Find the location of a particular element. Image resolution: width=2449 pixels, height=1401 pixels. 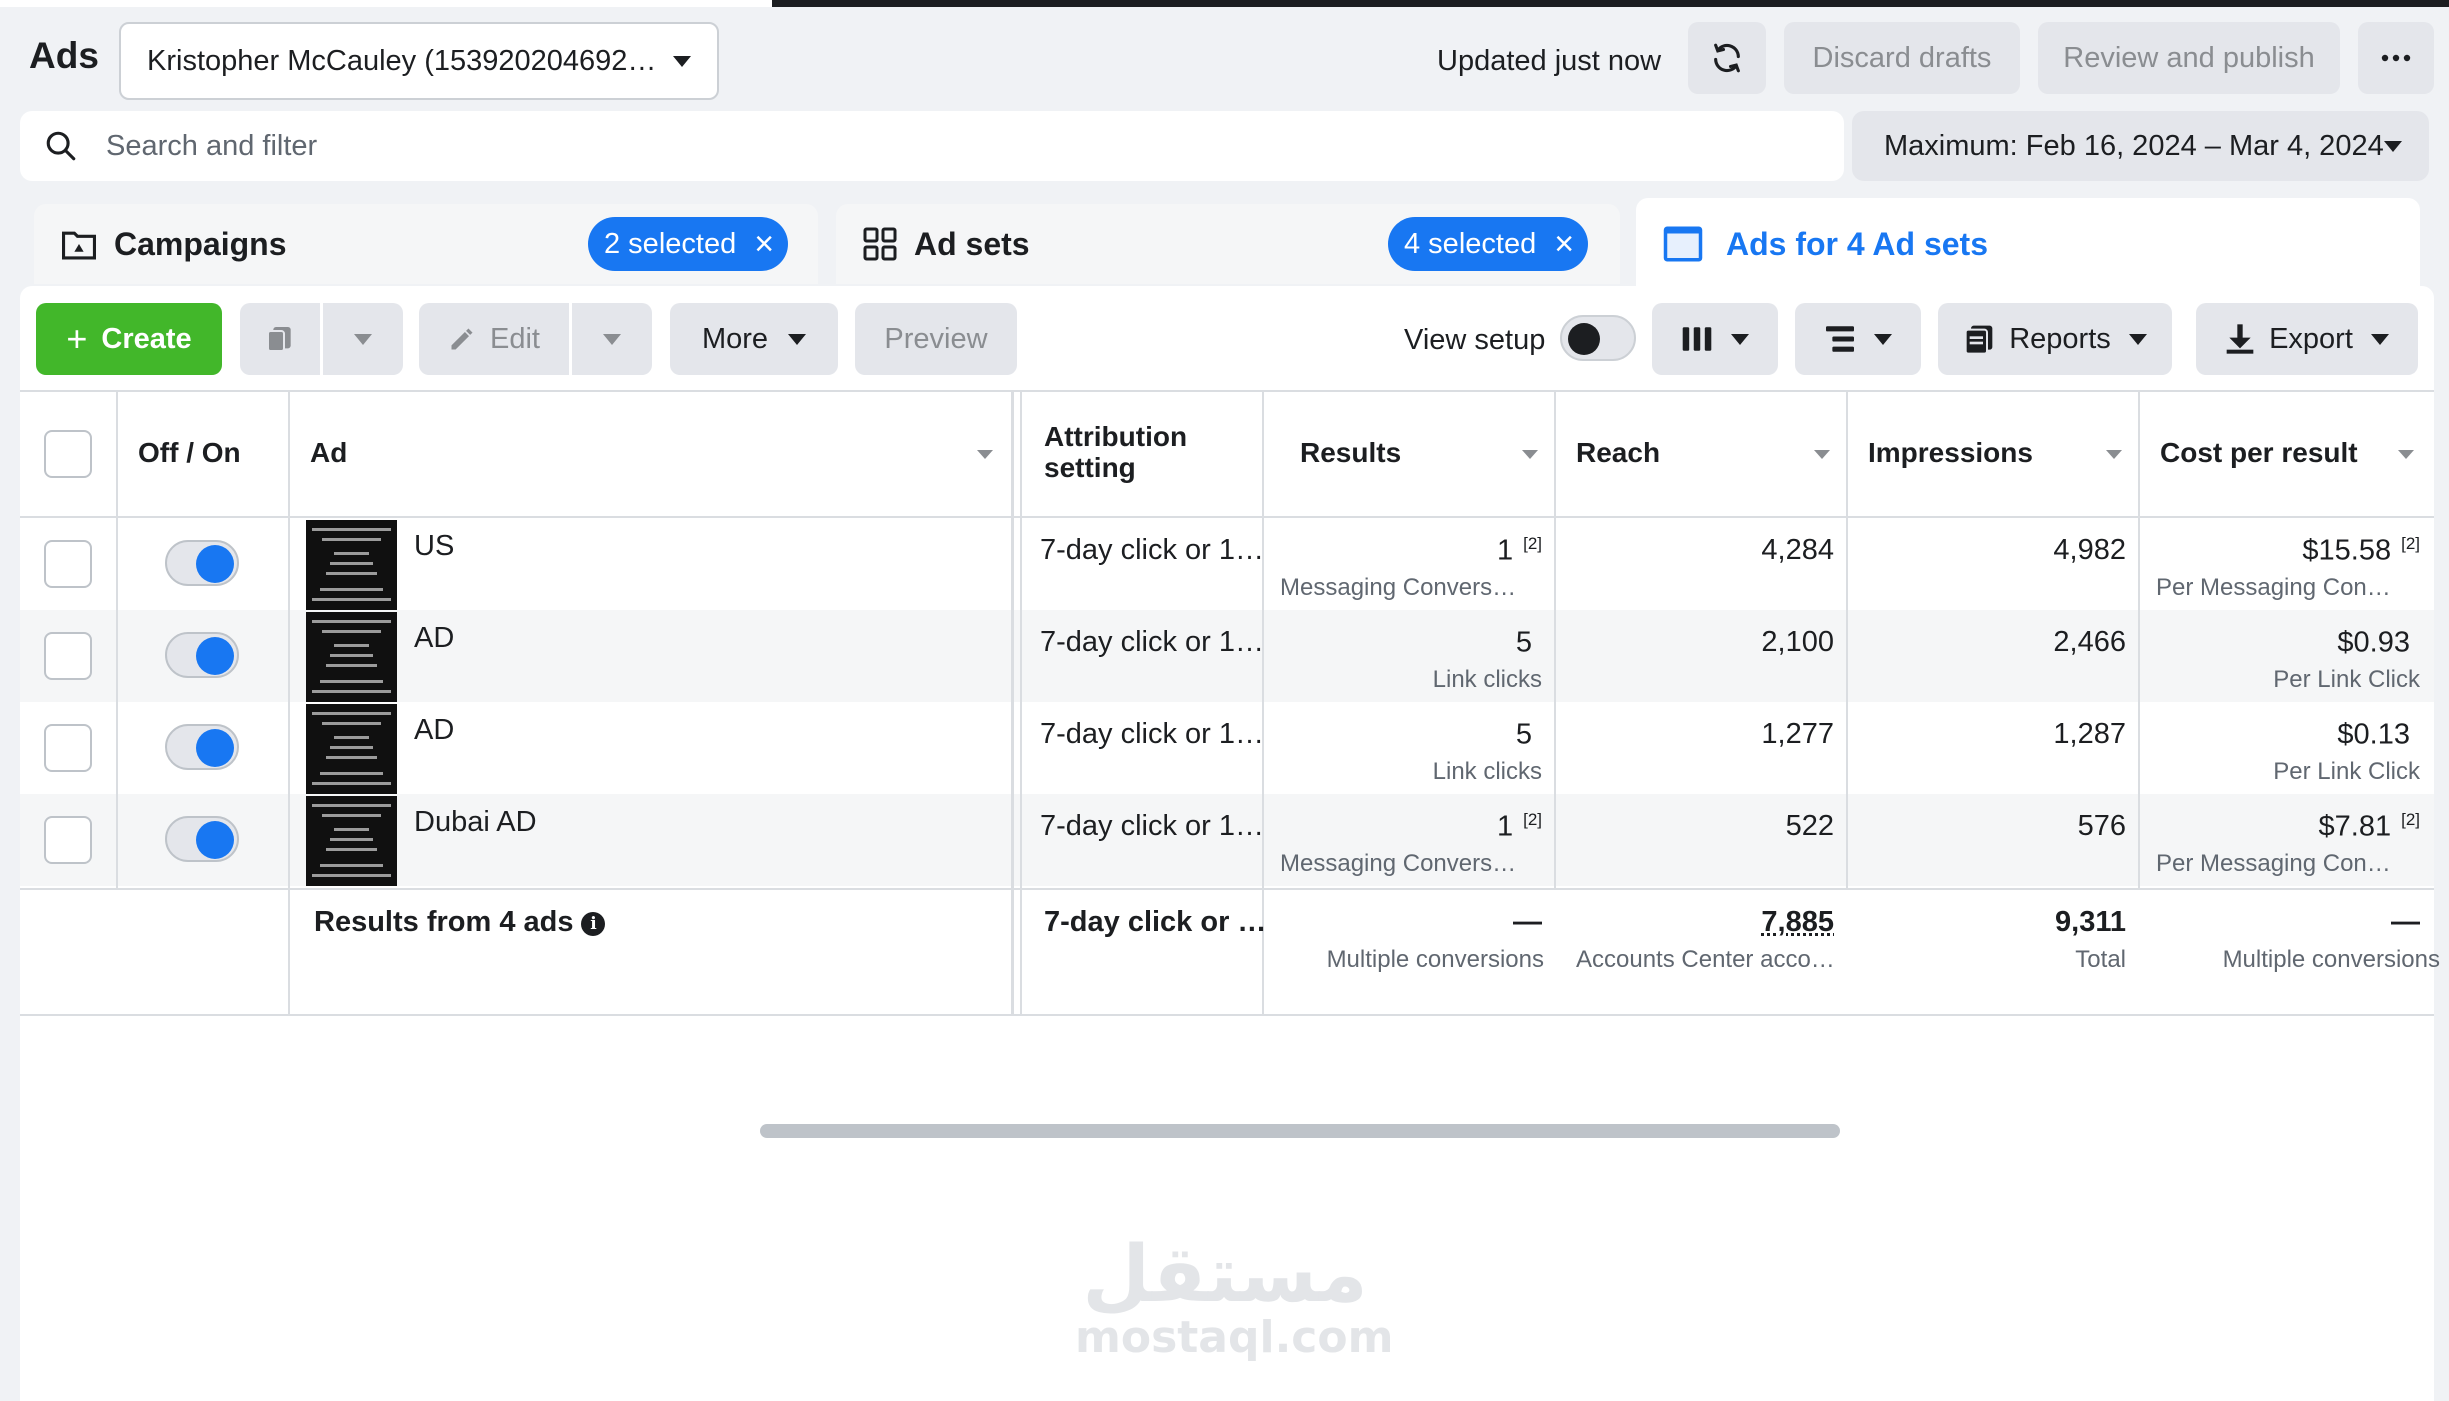

refresh-button is located at coordinates (1727, 58).